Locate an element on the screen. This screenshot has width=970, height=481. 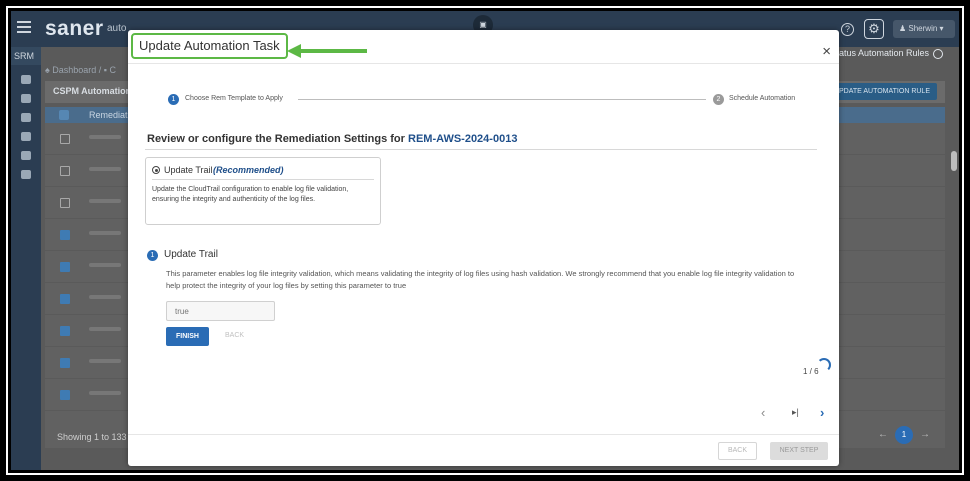
footer-divider is located at coordinates (483, 434).